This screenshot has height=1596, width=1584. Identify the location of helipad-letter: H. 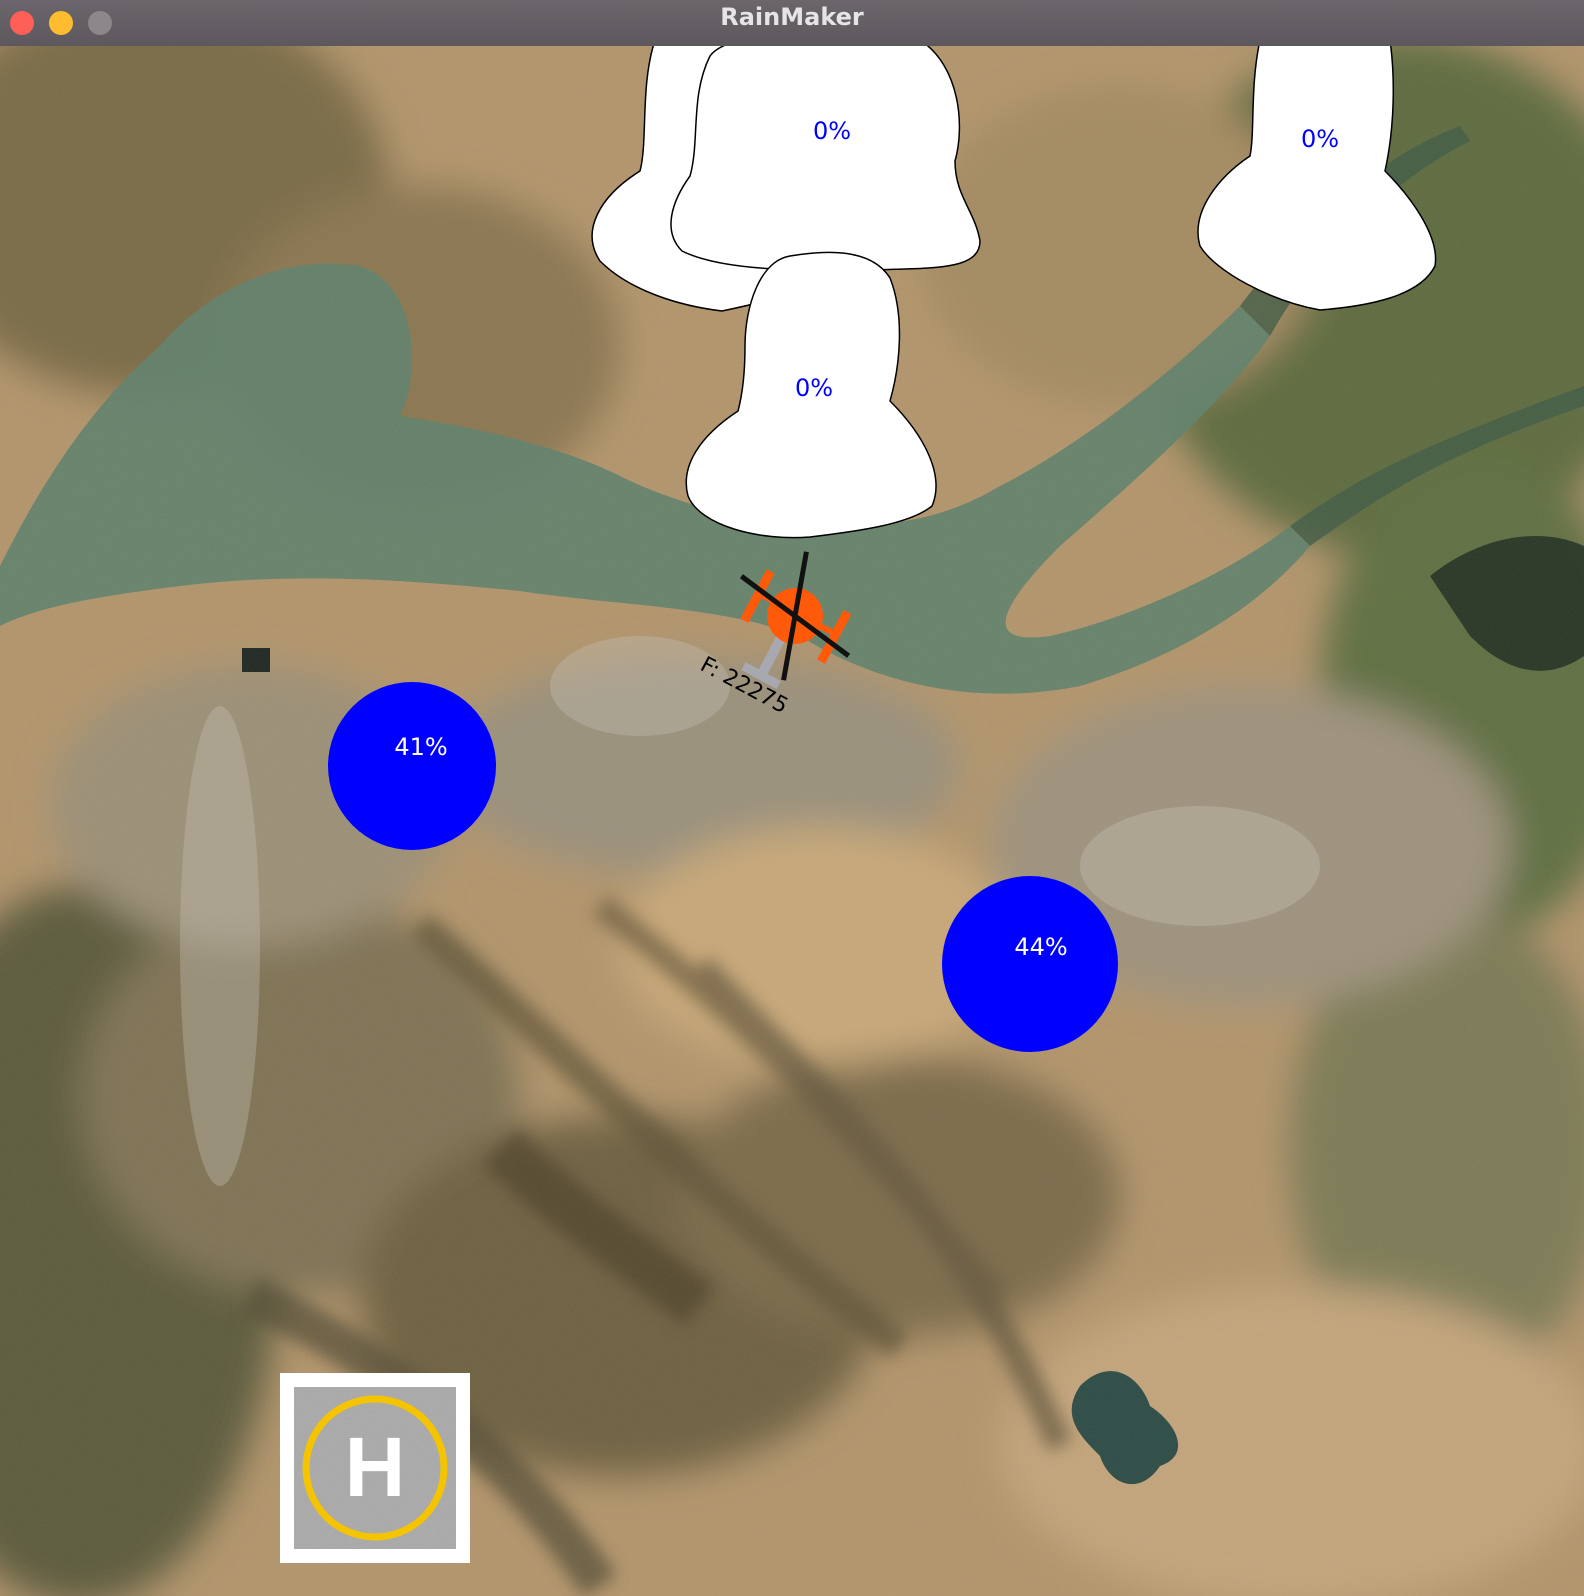
(375, 1467).